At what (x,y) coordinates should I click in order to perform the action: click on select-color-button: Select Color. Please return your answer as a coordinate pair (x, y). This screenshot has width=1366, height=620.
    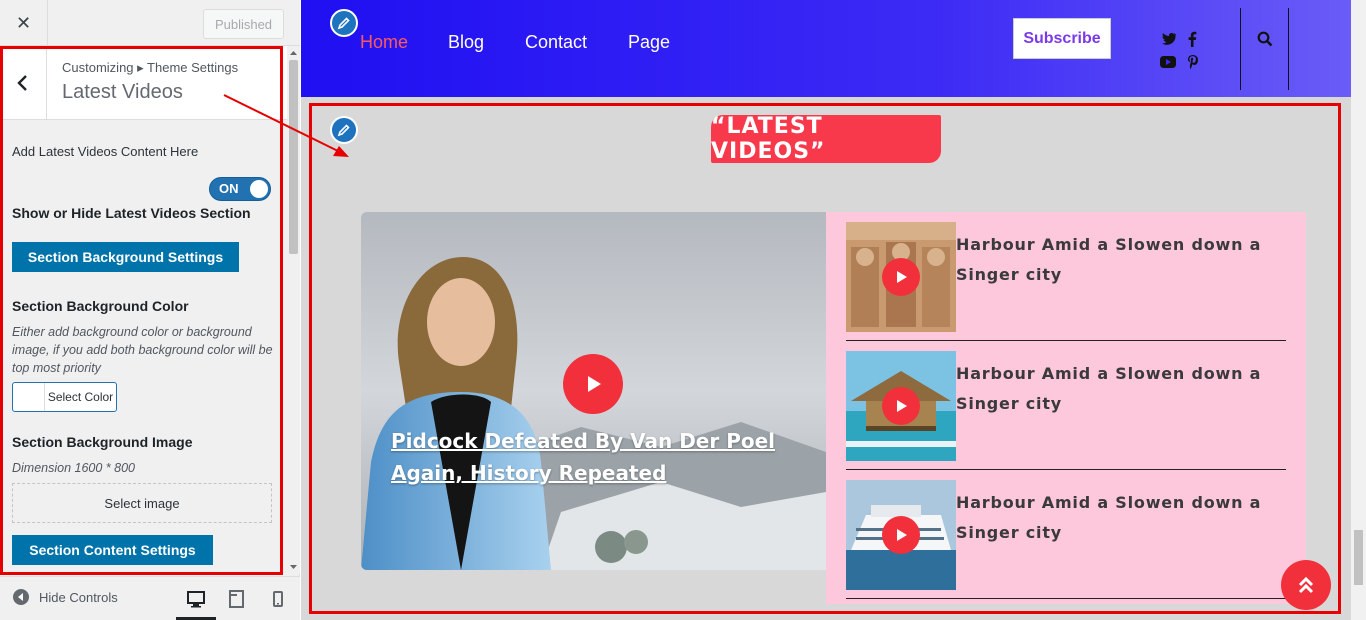
    Looking at the image, I should click on (64, 397).